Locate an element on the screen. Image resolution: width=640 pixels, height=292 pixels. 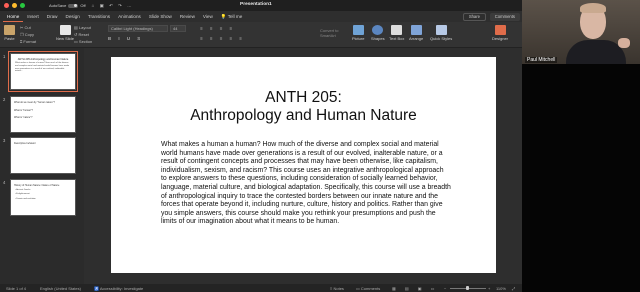
arrange-icon is located at coordinates (416, 30).